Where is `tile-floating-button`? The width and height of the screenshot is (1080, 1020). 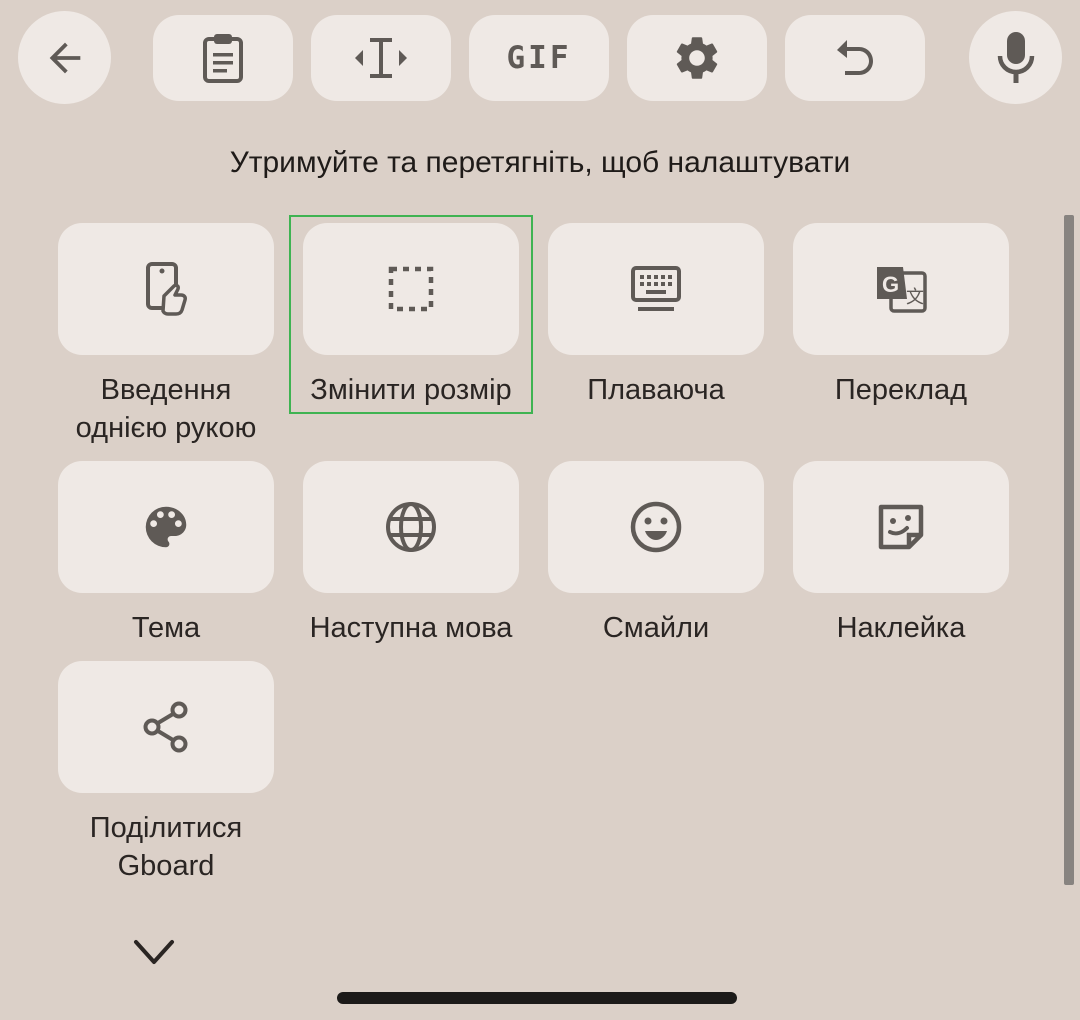
tile-floating-button is located at coordinates (656, 289).